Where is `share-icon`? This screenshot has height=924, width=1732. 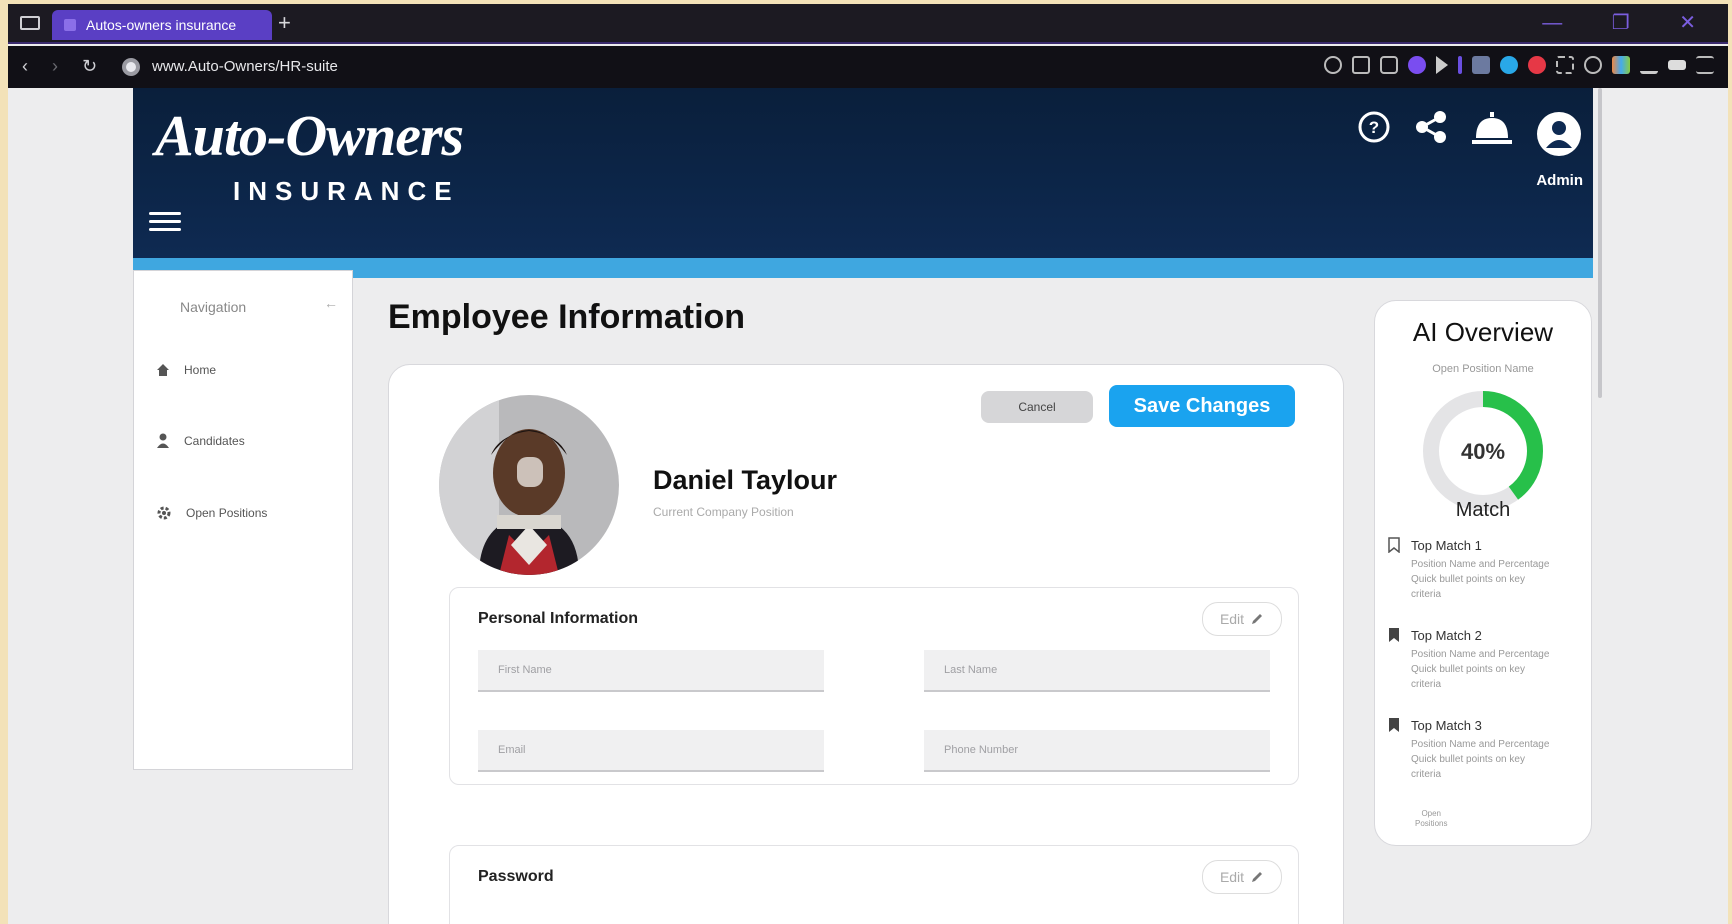 share-icon is located at coordinates (1431, 127).